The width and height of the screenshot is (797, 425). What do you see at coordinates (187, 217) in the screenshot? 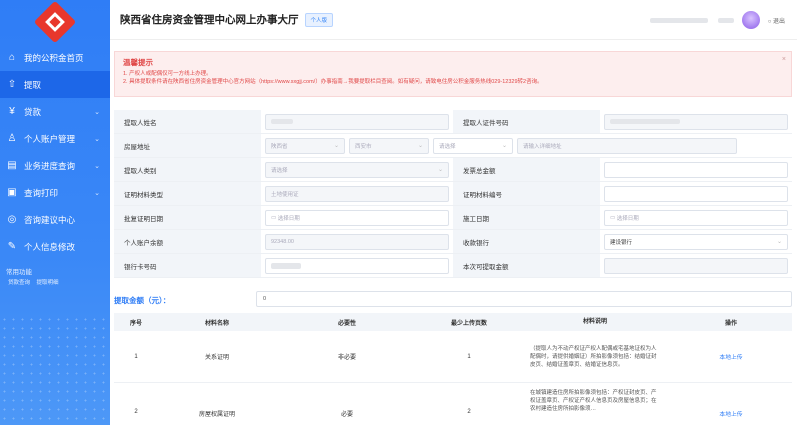
I see `approve-date-label: 批复证明日期` at bounding box center [187, 217].